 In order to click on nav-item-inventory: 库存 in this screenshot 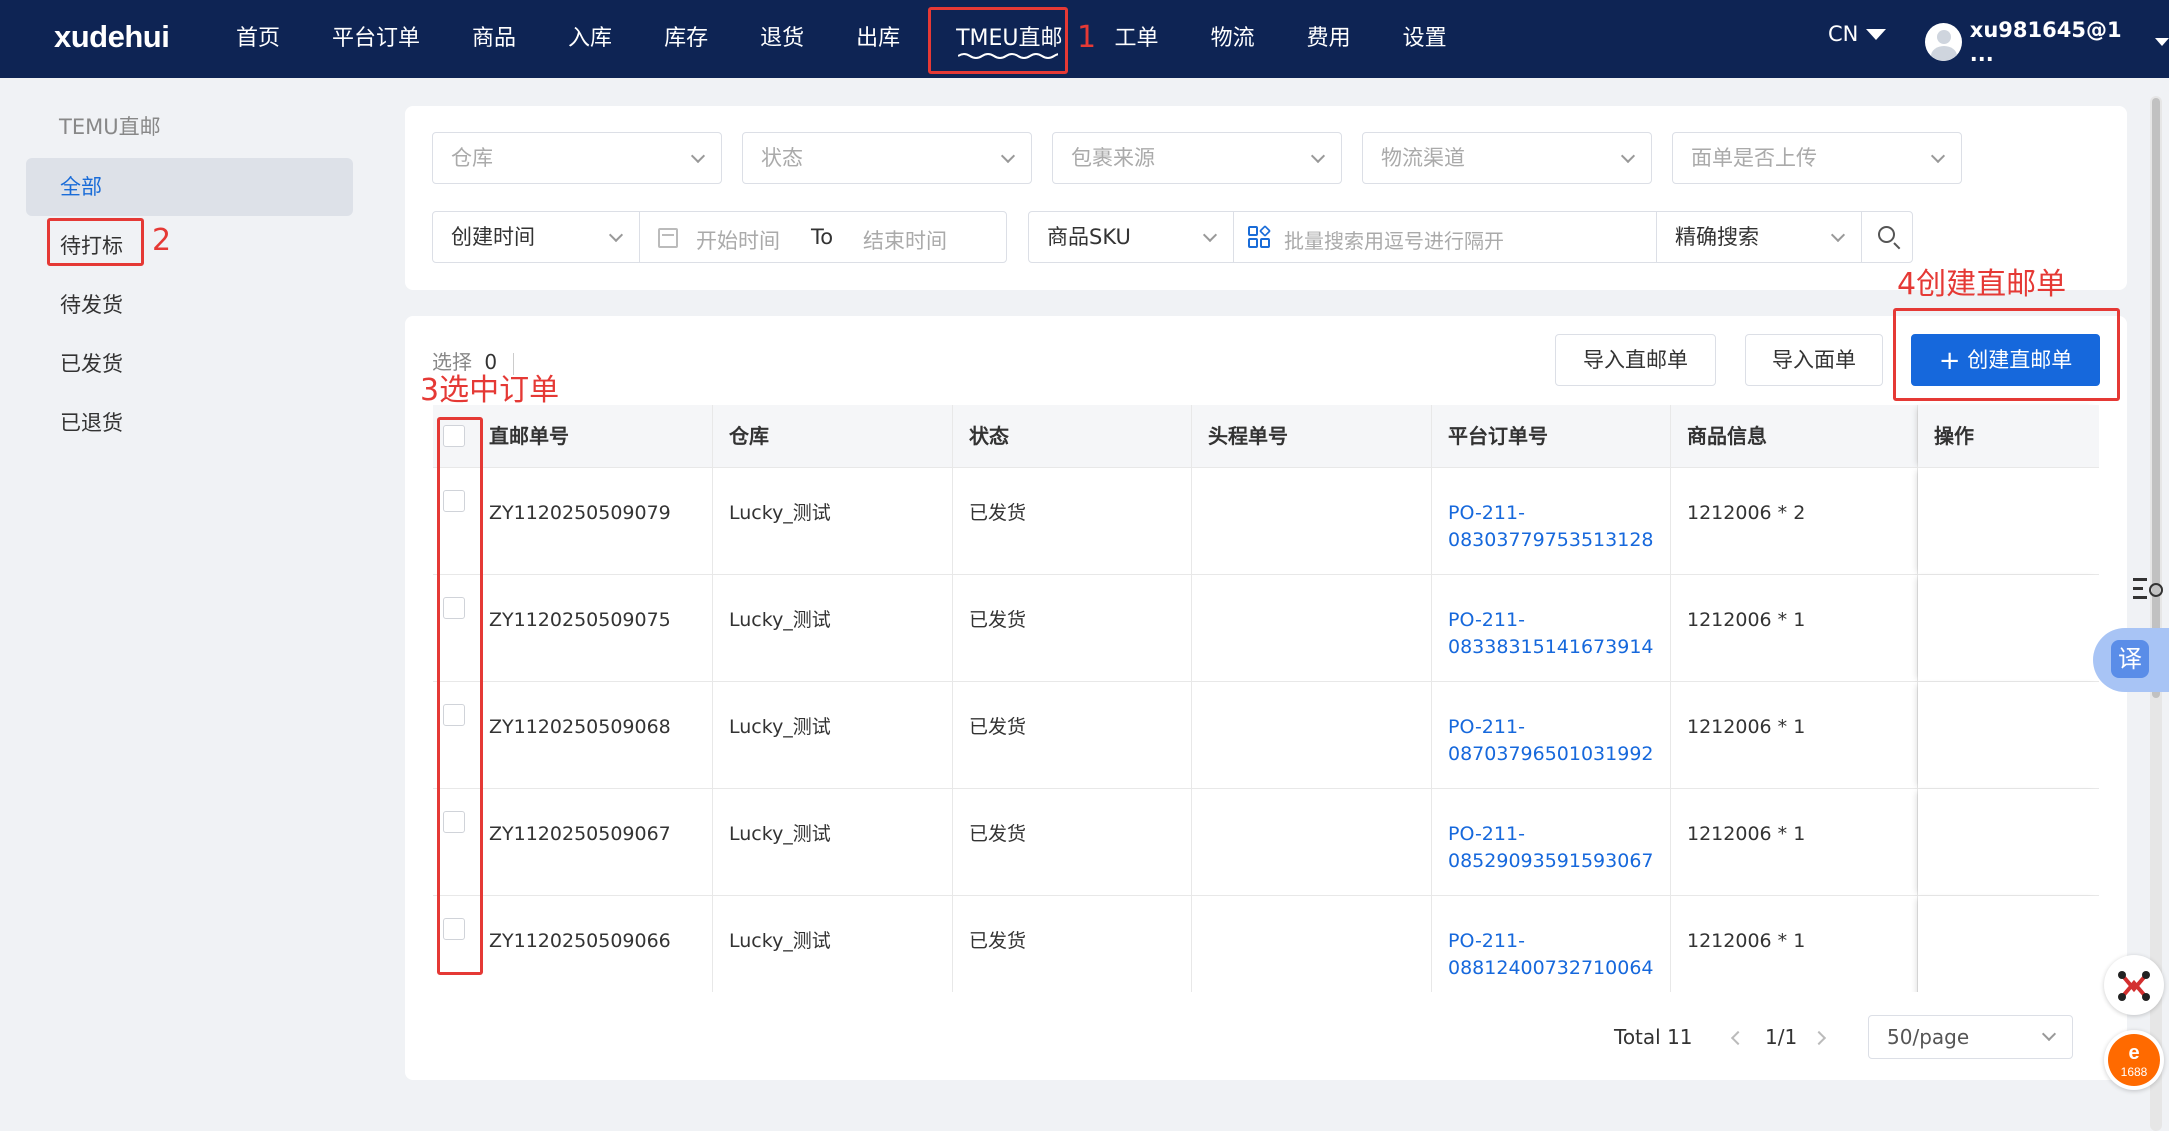, I will do `click(686, 39)`.